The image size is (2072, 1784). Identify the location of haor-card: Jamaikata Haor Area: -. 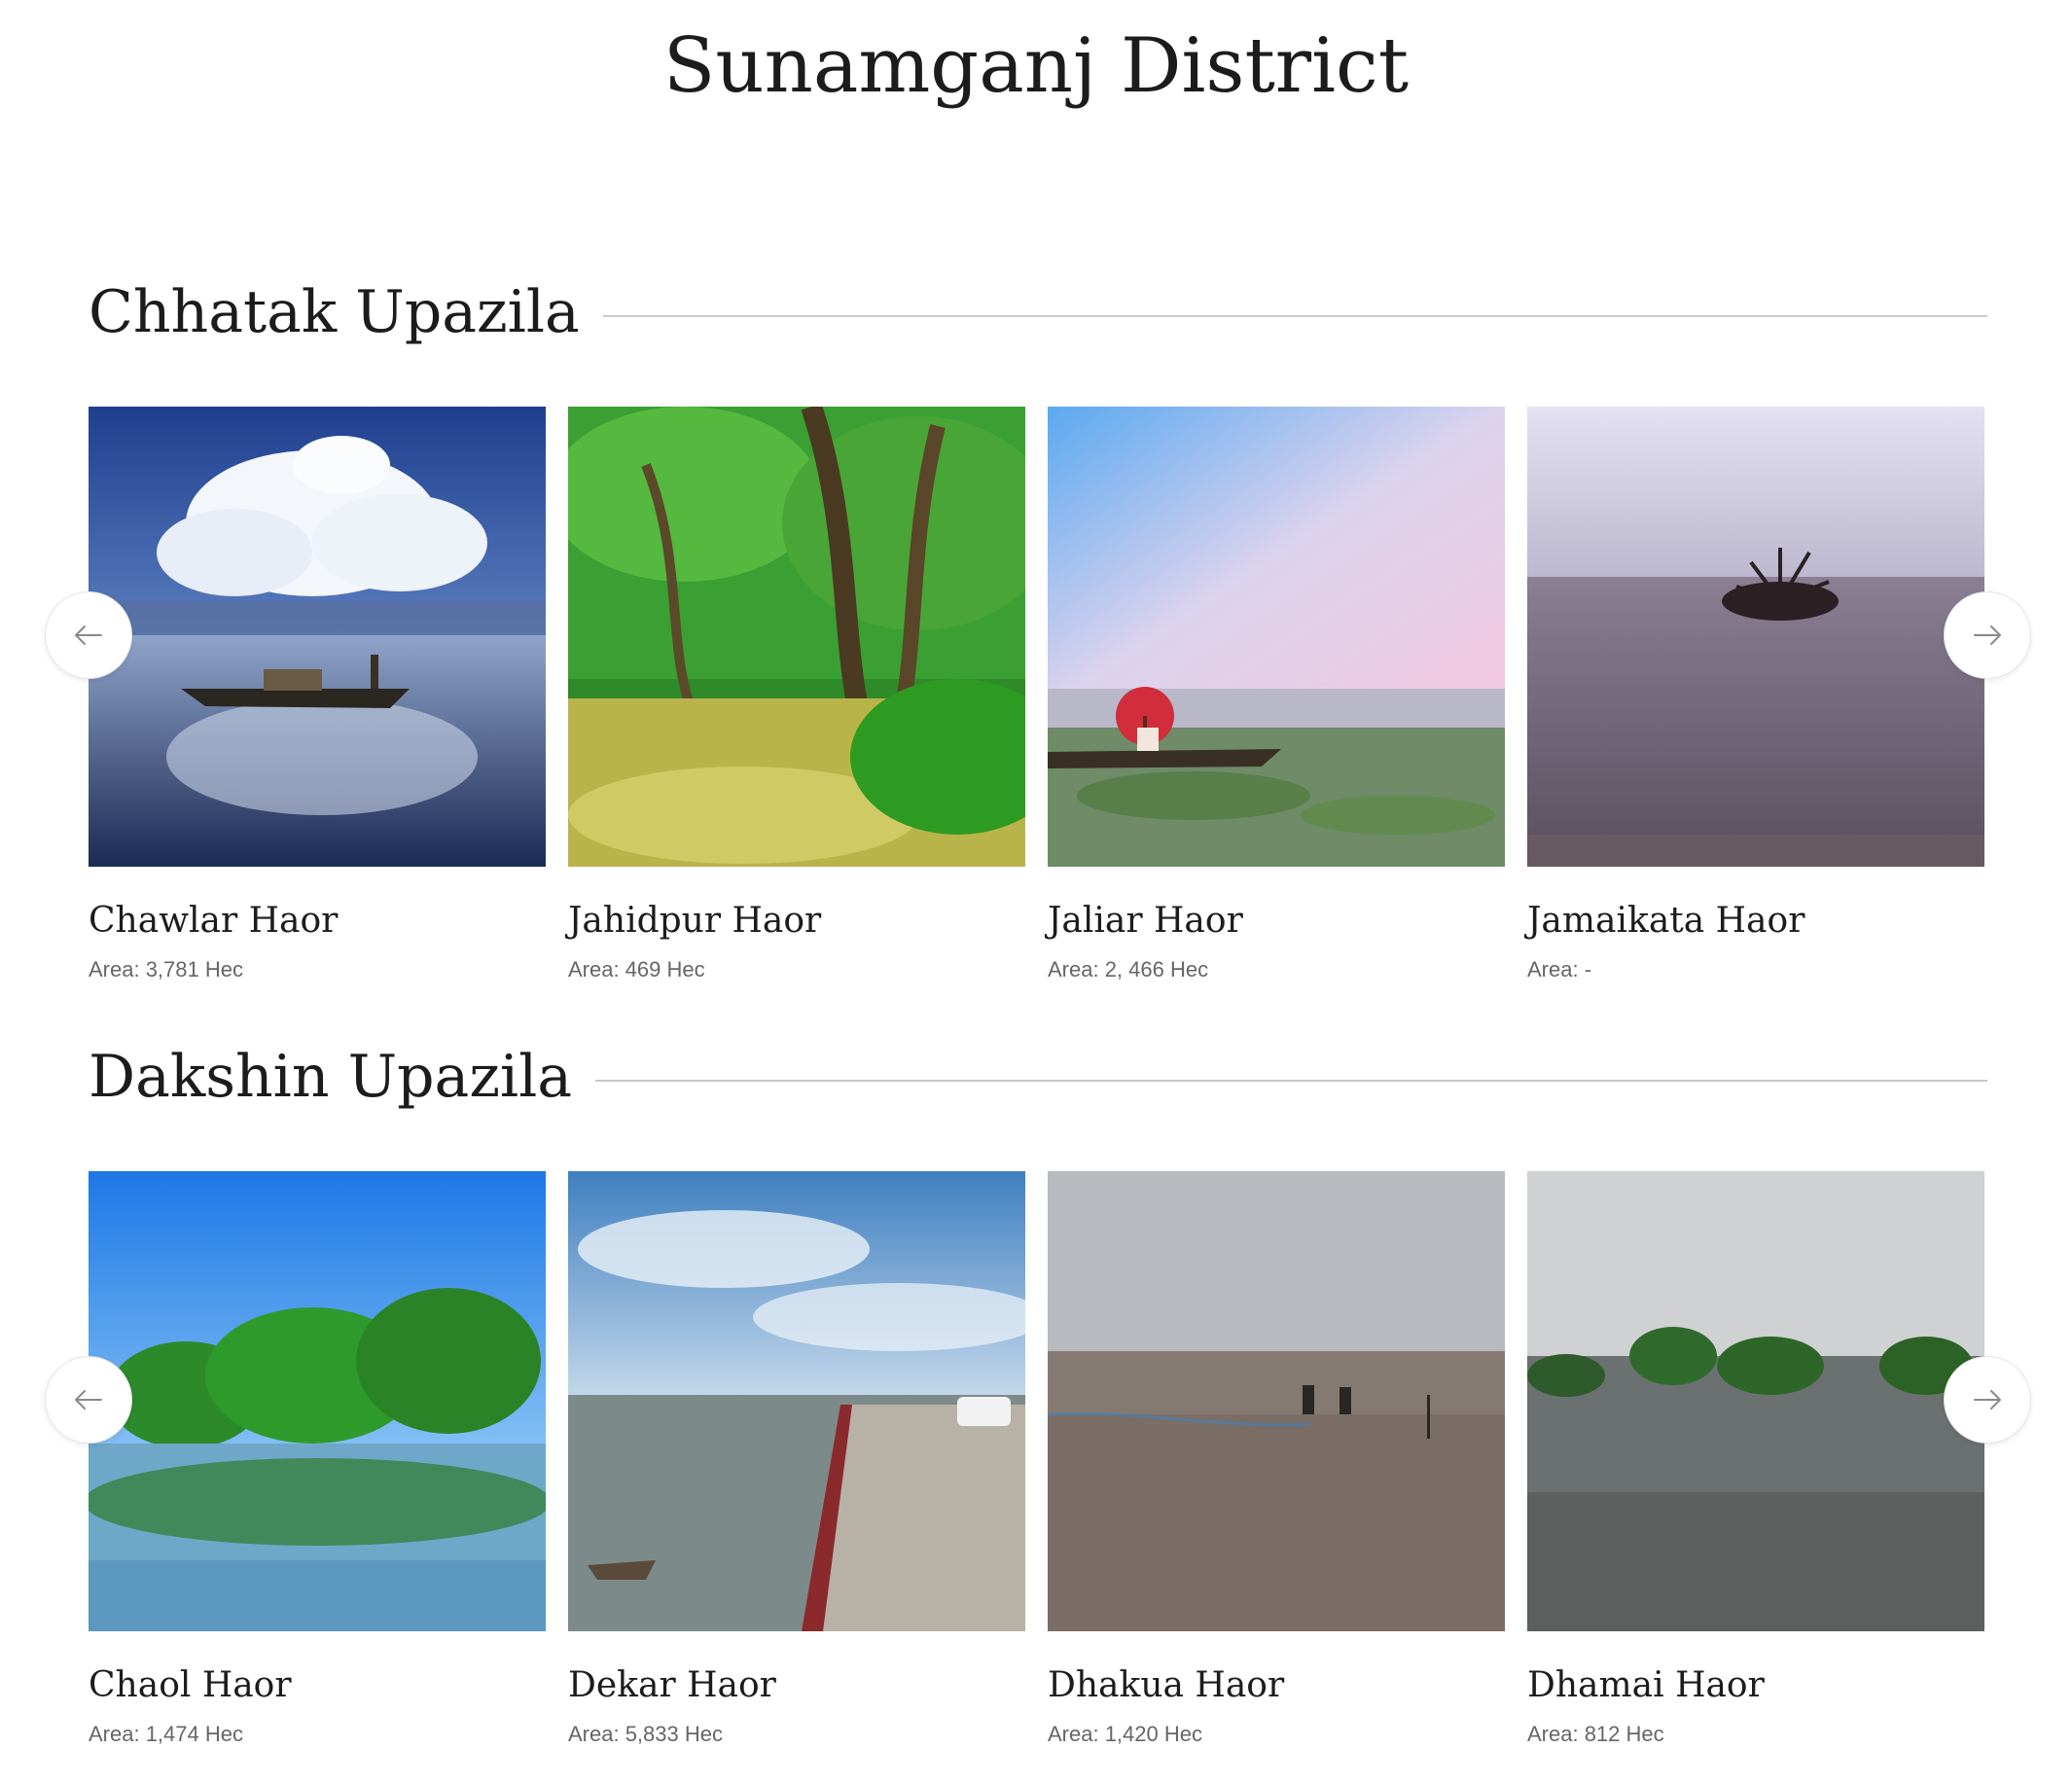
(1756, 695).